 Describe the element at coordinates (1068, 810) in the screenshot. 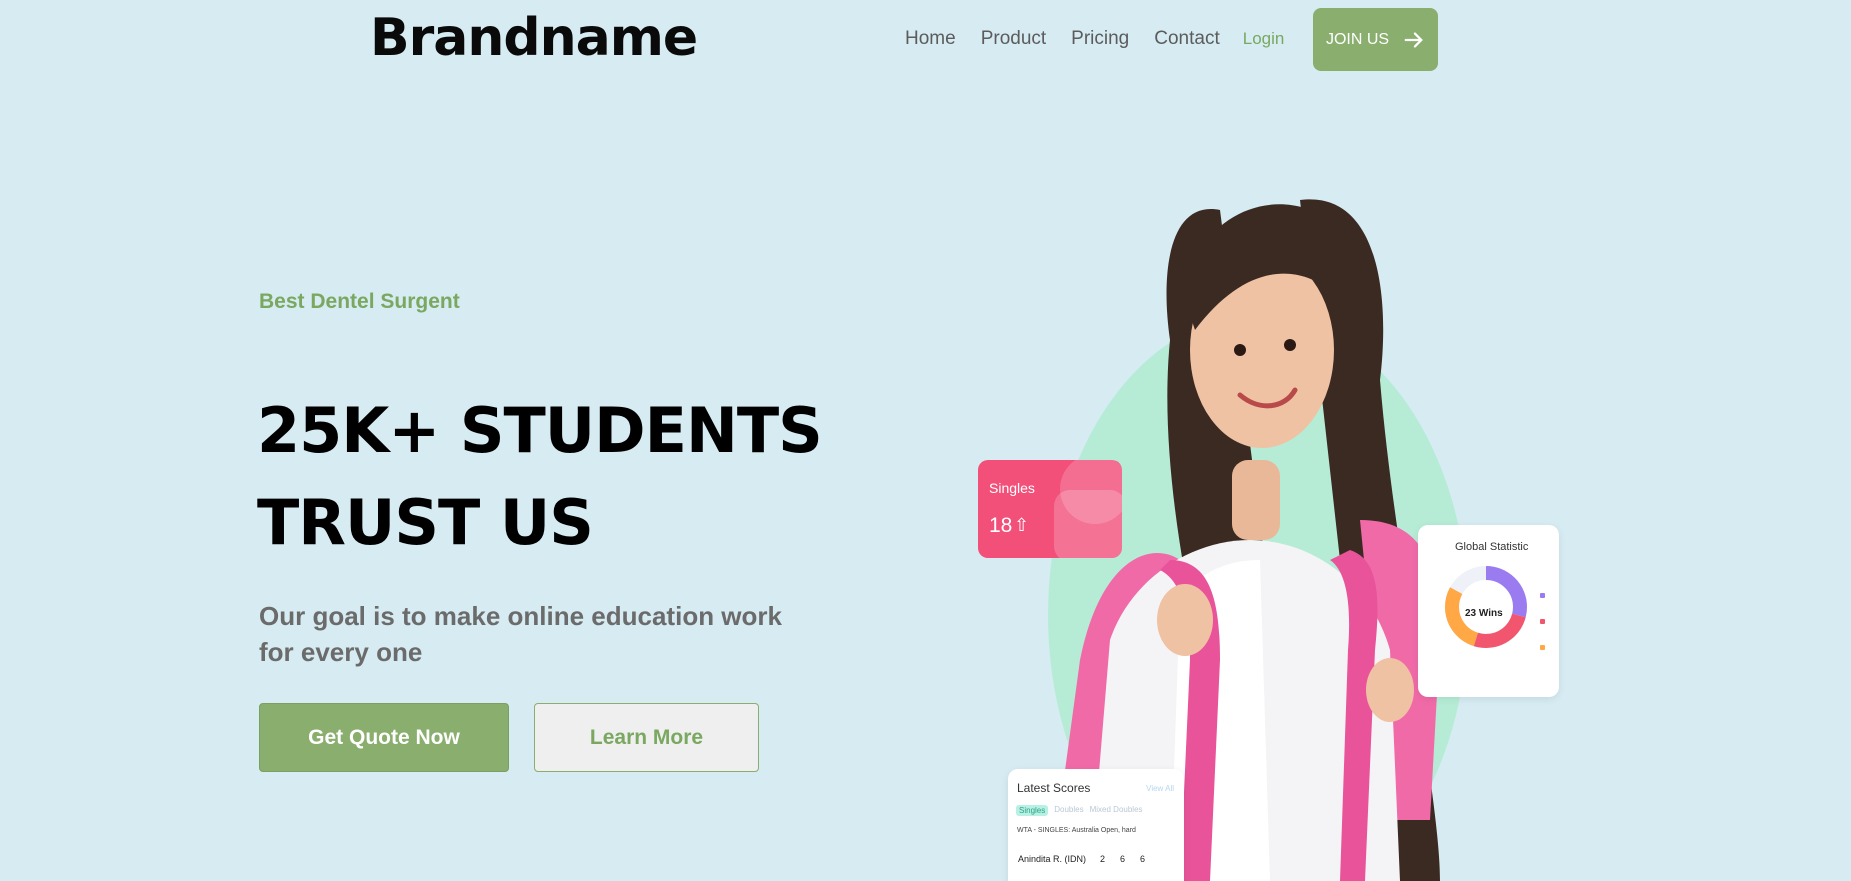

I see `scores-tab-doubles: Doubles` at that location.